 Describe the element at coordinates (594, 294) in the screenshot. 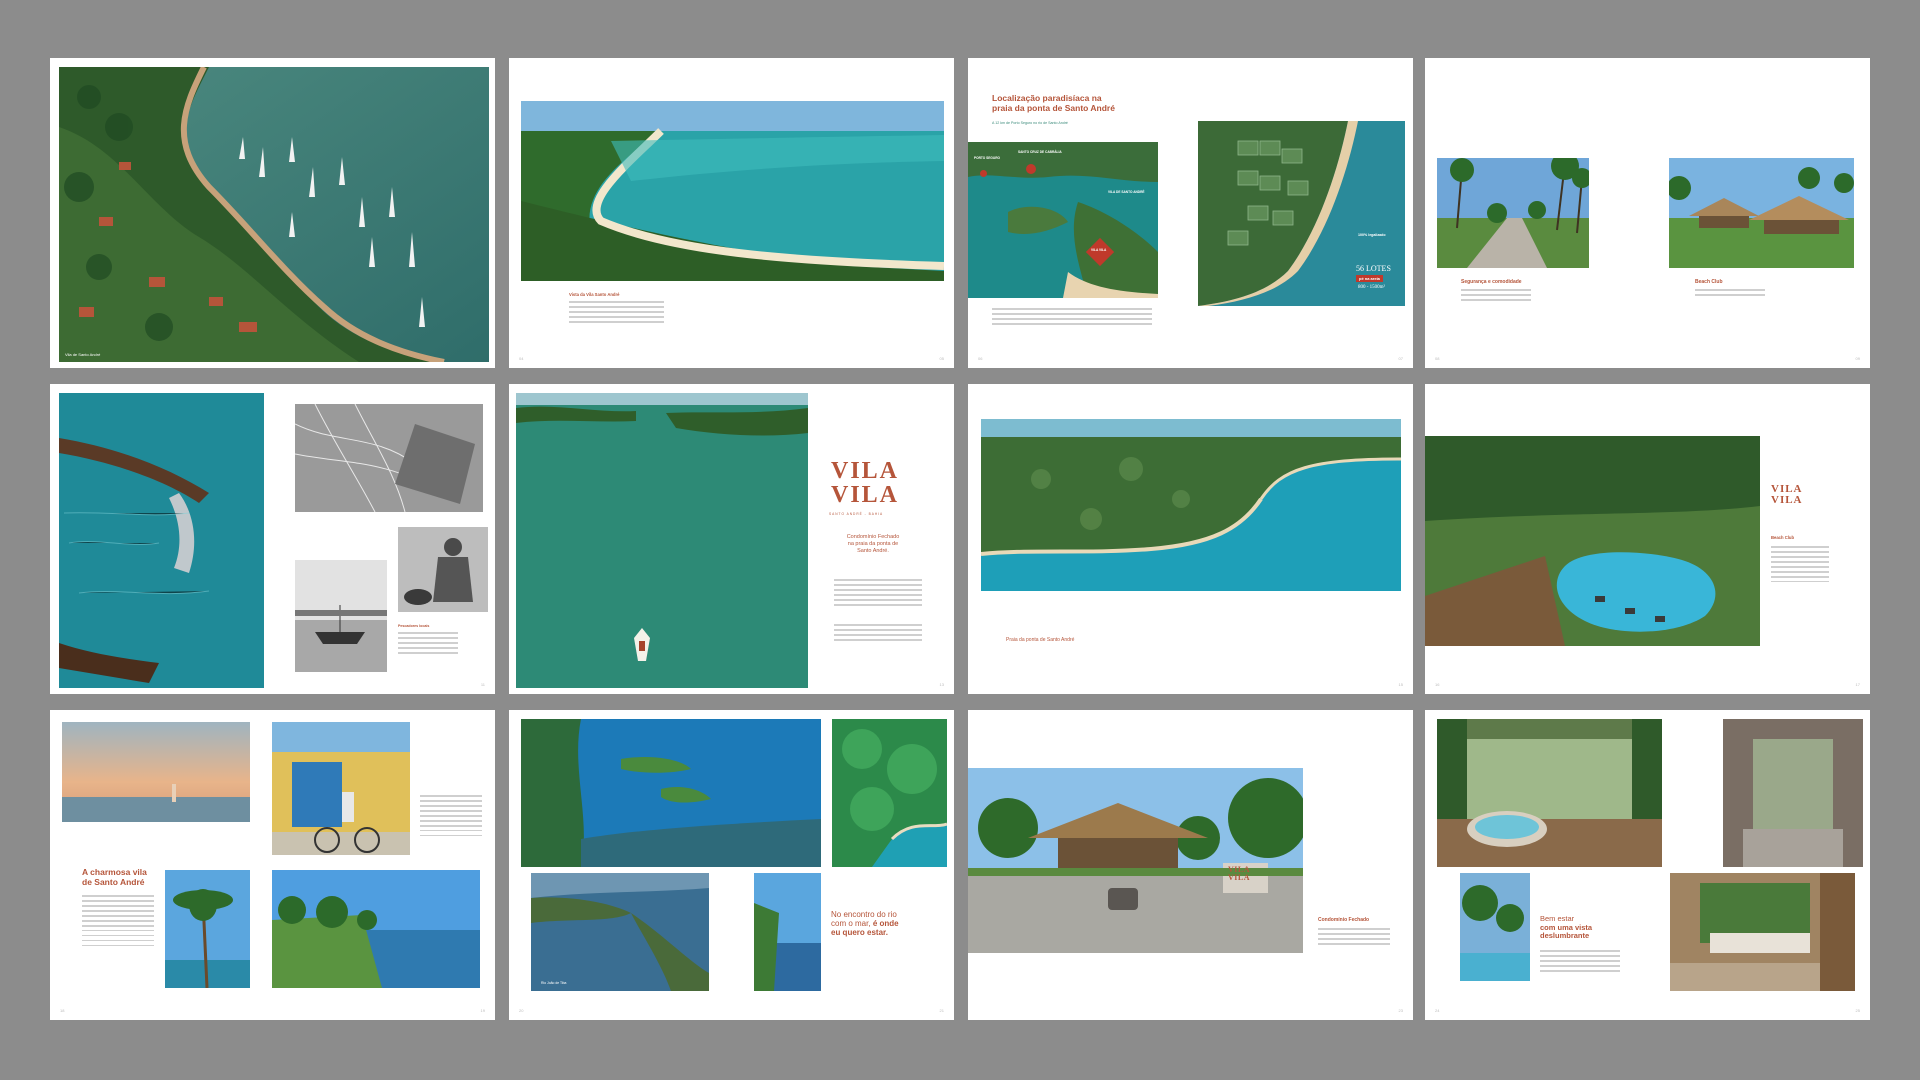

I see `section-heading: Vista da Vila Santo André` at that location.